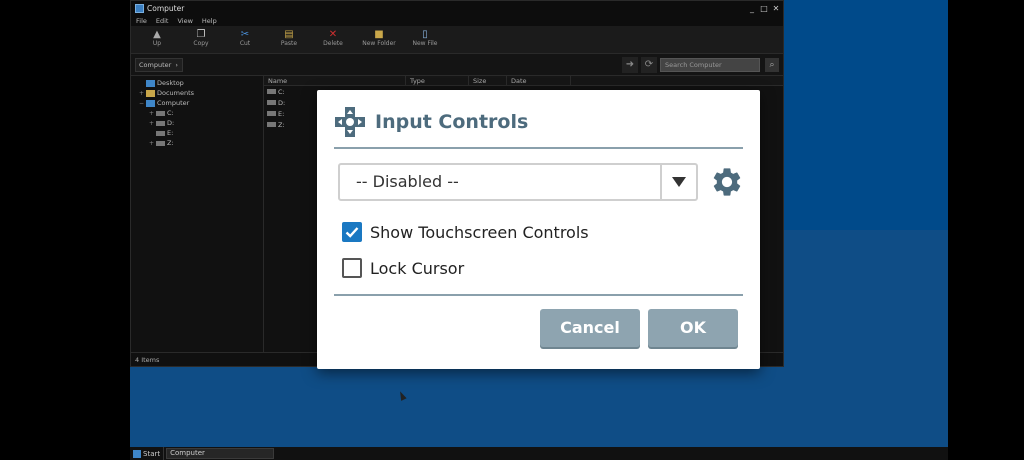 This screenshot has height=460, width=1024. I want to click on tree-item-computer: − Computer, so click(197, 103).